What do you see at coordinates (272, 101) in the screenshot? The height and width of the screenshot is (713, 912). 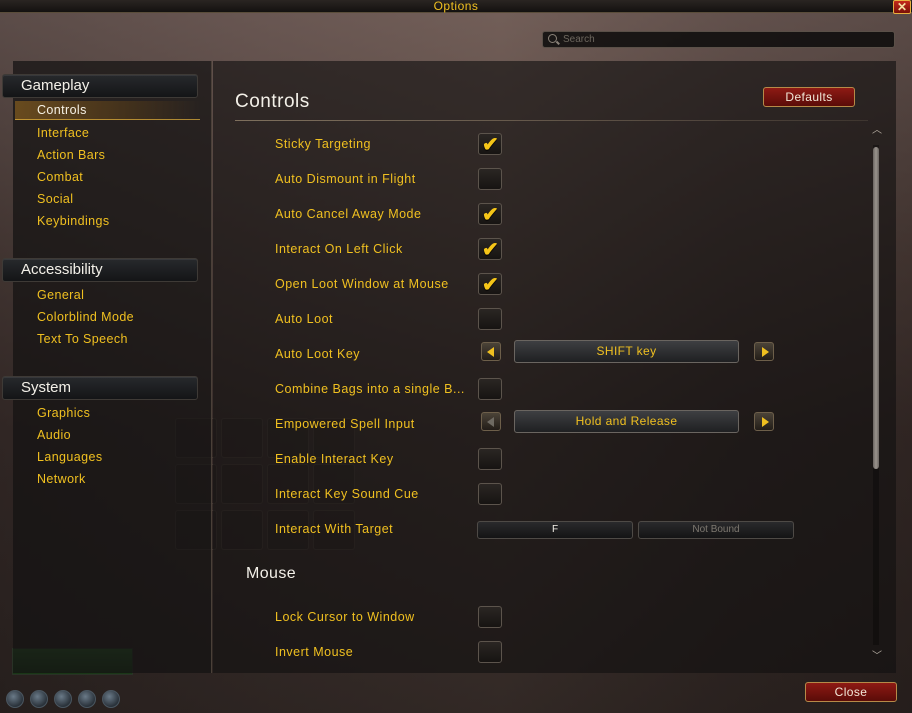 I see `page-title: Controls` at bounding box center [272, 101].